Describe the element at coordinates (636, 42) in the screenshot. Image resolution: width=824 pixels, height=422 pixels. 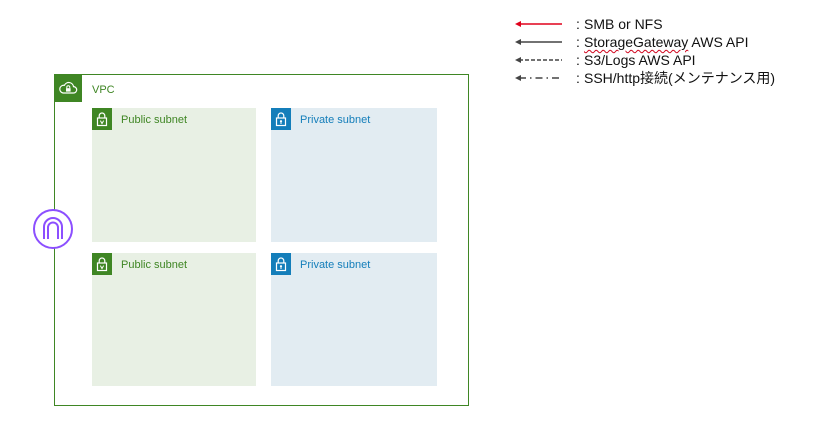
I see `legend-label-emphasis: StorageGateway` at that location.